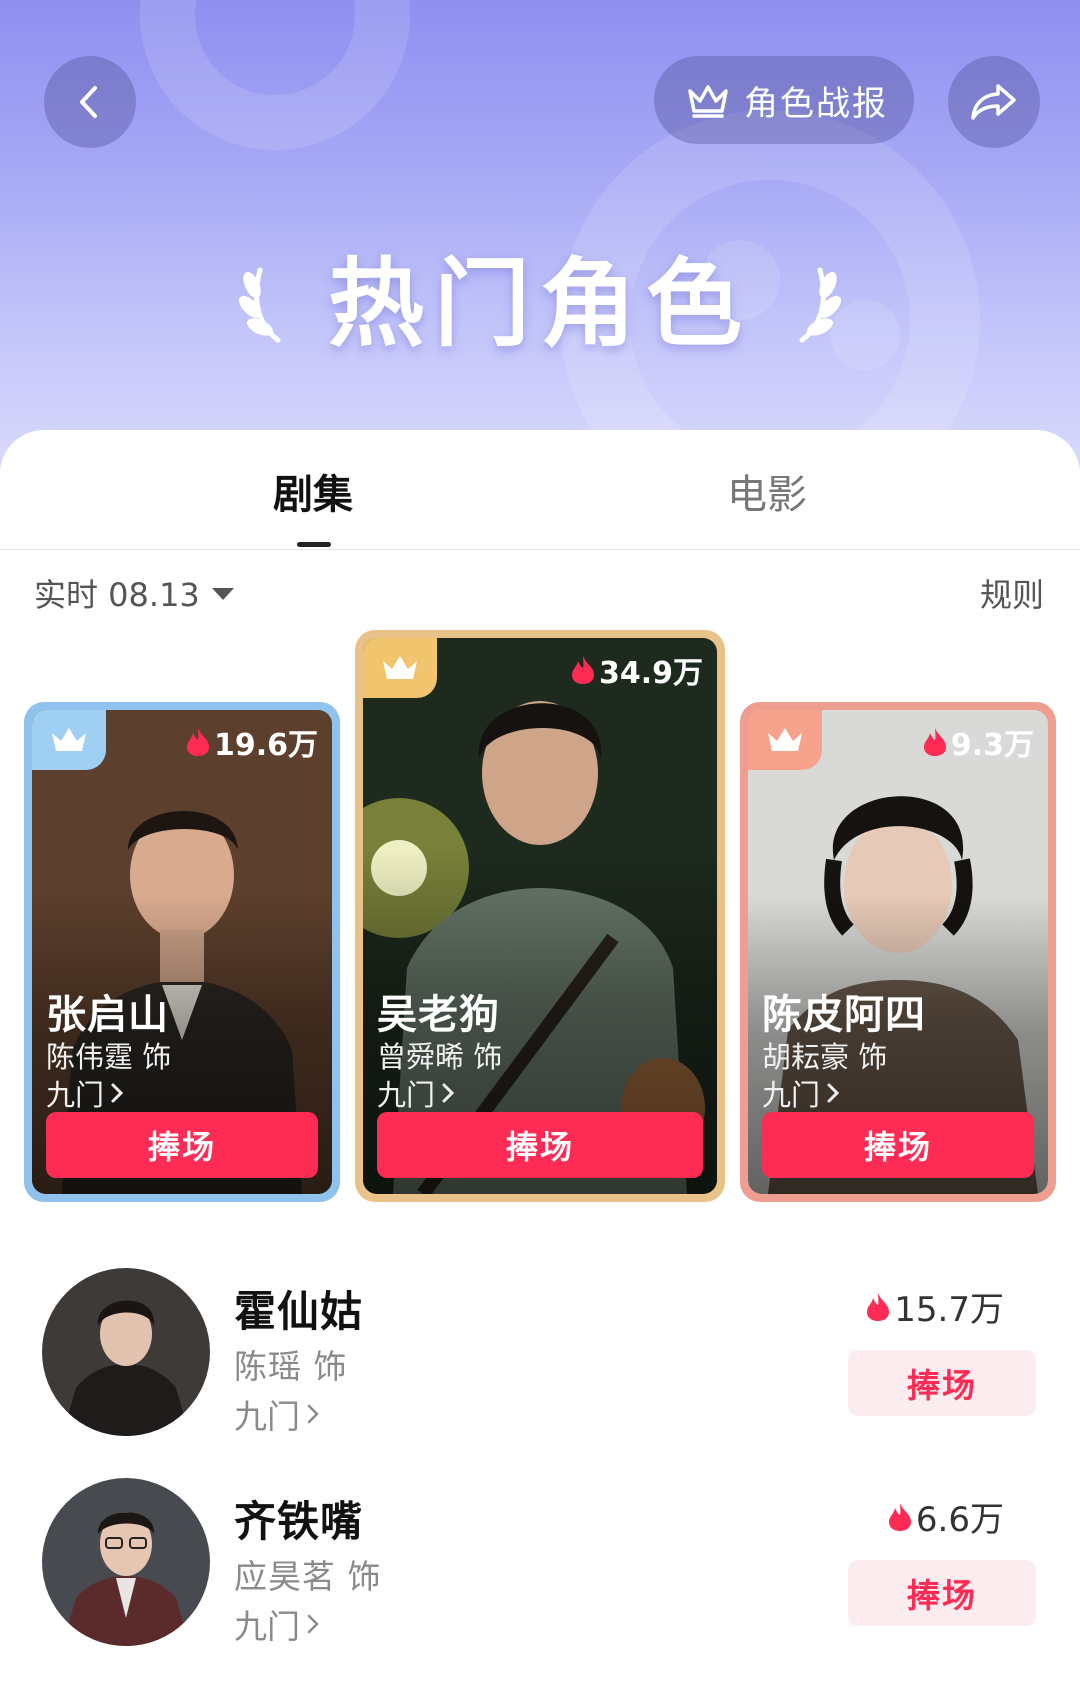 This screenshot has height=1682, width=1080. What do you see at coordinates (299, 1311) in the screenshot?
I see `character-name: 霍仙姑` at bounding box center [299, 1311].